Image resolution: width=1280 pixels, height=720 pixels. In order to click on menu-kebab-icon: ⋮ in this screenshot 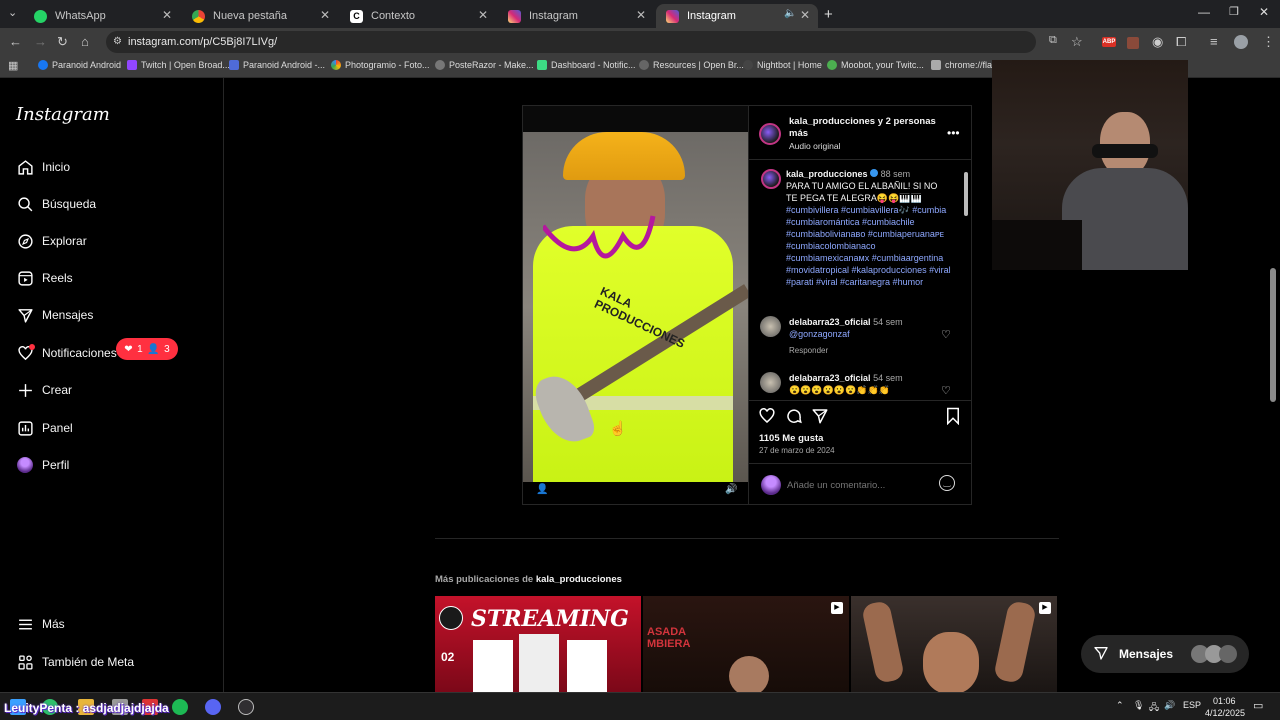, I will do `click(1268, 42)`.